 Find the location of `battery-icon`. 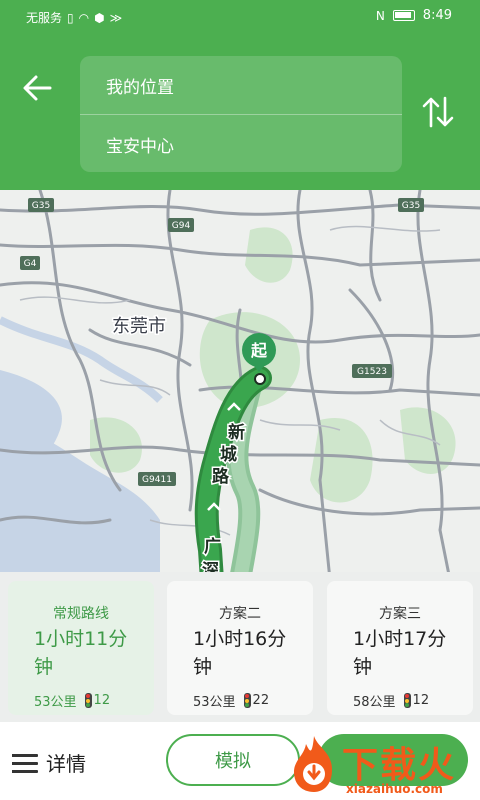

battery-icon is located at coordinates (403, 15).